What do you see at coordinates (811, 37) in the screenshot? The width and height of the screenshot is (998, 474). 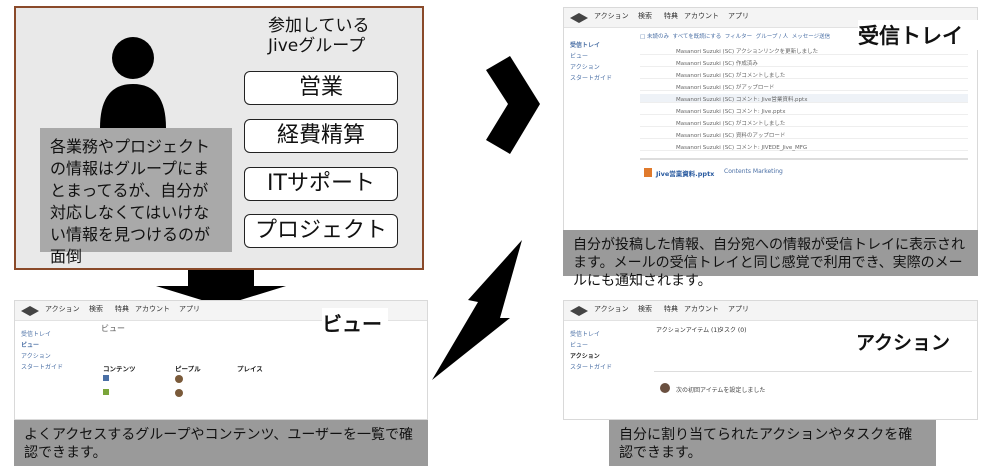 I see `tb-send: メッセージ送信` at bounding box center [811, 37].